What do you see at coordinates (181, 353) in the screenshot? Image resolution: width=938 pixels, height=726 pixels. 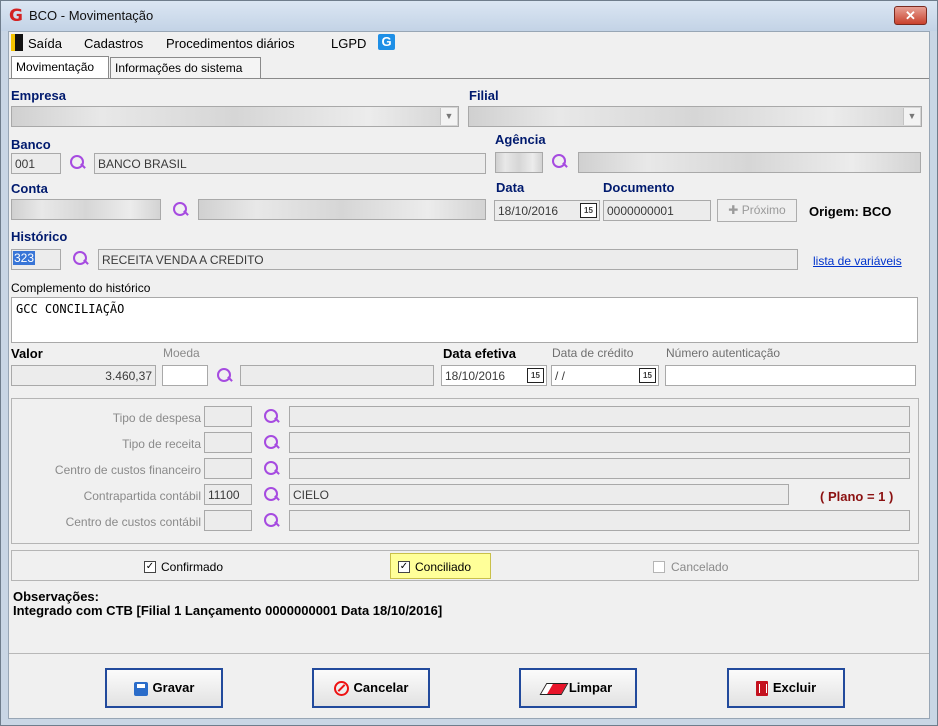 I see `moeda-label: Moeda` at bounding box center [181, 353].